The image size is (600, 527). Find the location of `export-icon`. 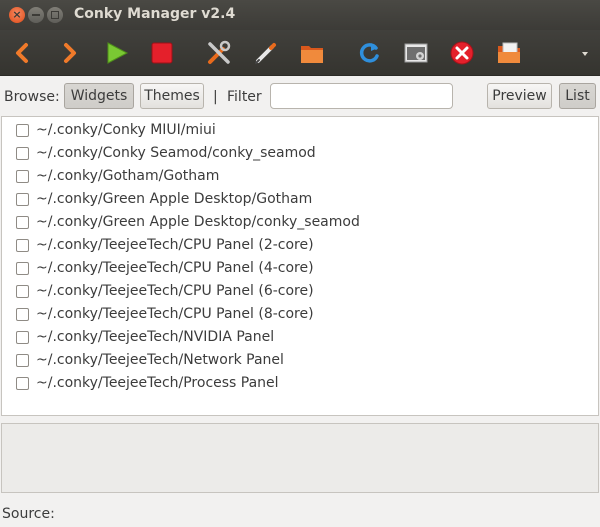

export-icon is located at coordinates (509, 53).